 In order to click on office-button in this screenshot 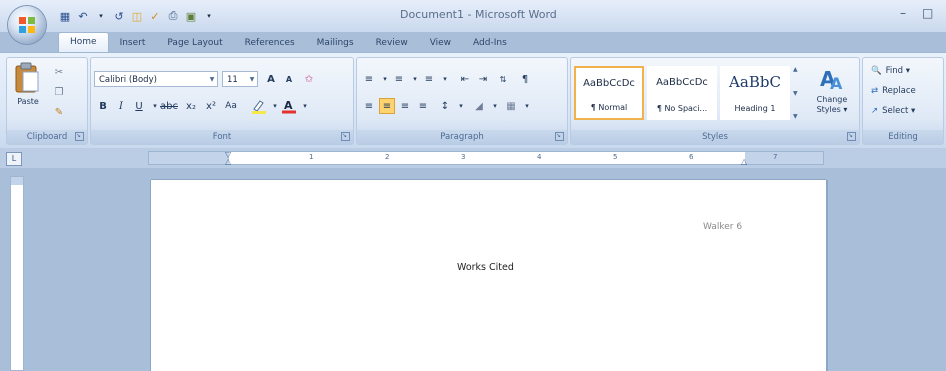, I will do `click(27, 25)`.